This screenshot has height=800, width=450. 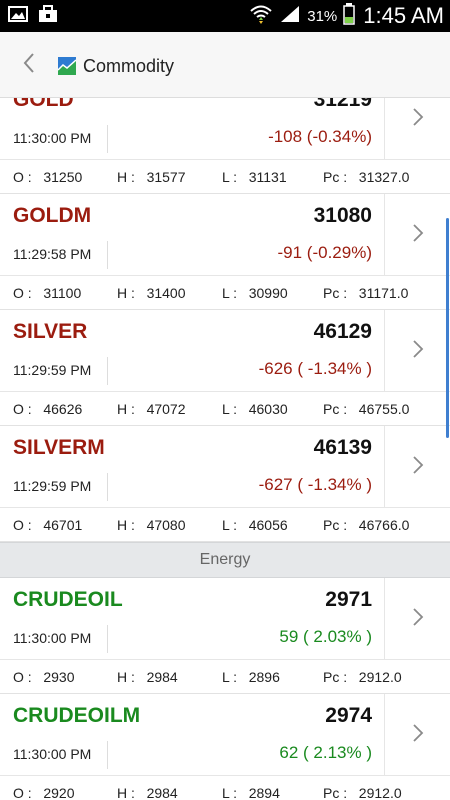 I want to click on quote-summary: GOLD 31219 11:30:00 PM -108 (-0.34%), so click(x=225, y=129).